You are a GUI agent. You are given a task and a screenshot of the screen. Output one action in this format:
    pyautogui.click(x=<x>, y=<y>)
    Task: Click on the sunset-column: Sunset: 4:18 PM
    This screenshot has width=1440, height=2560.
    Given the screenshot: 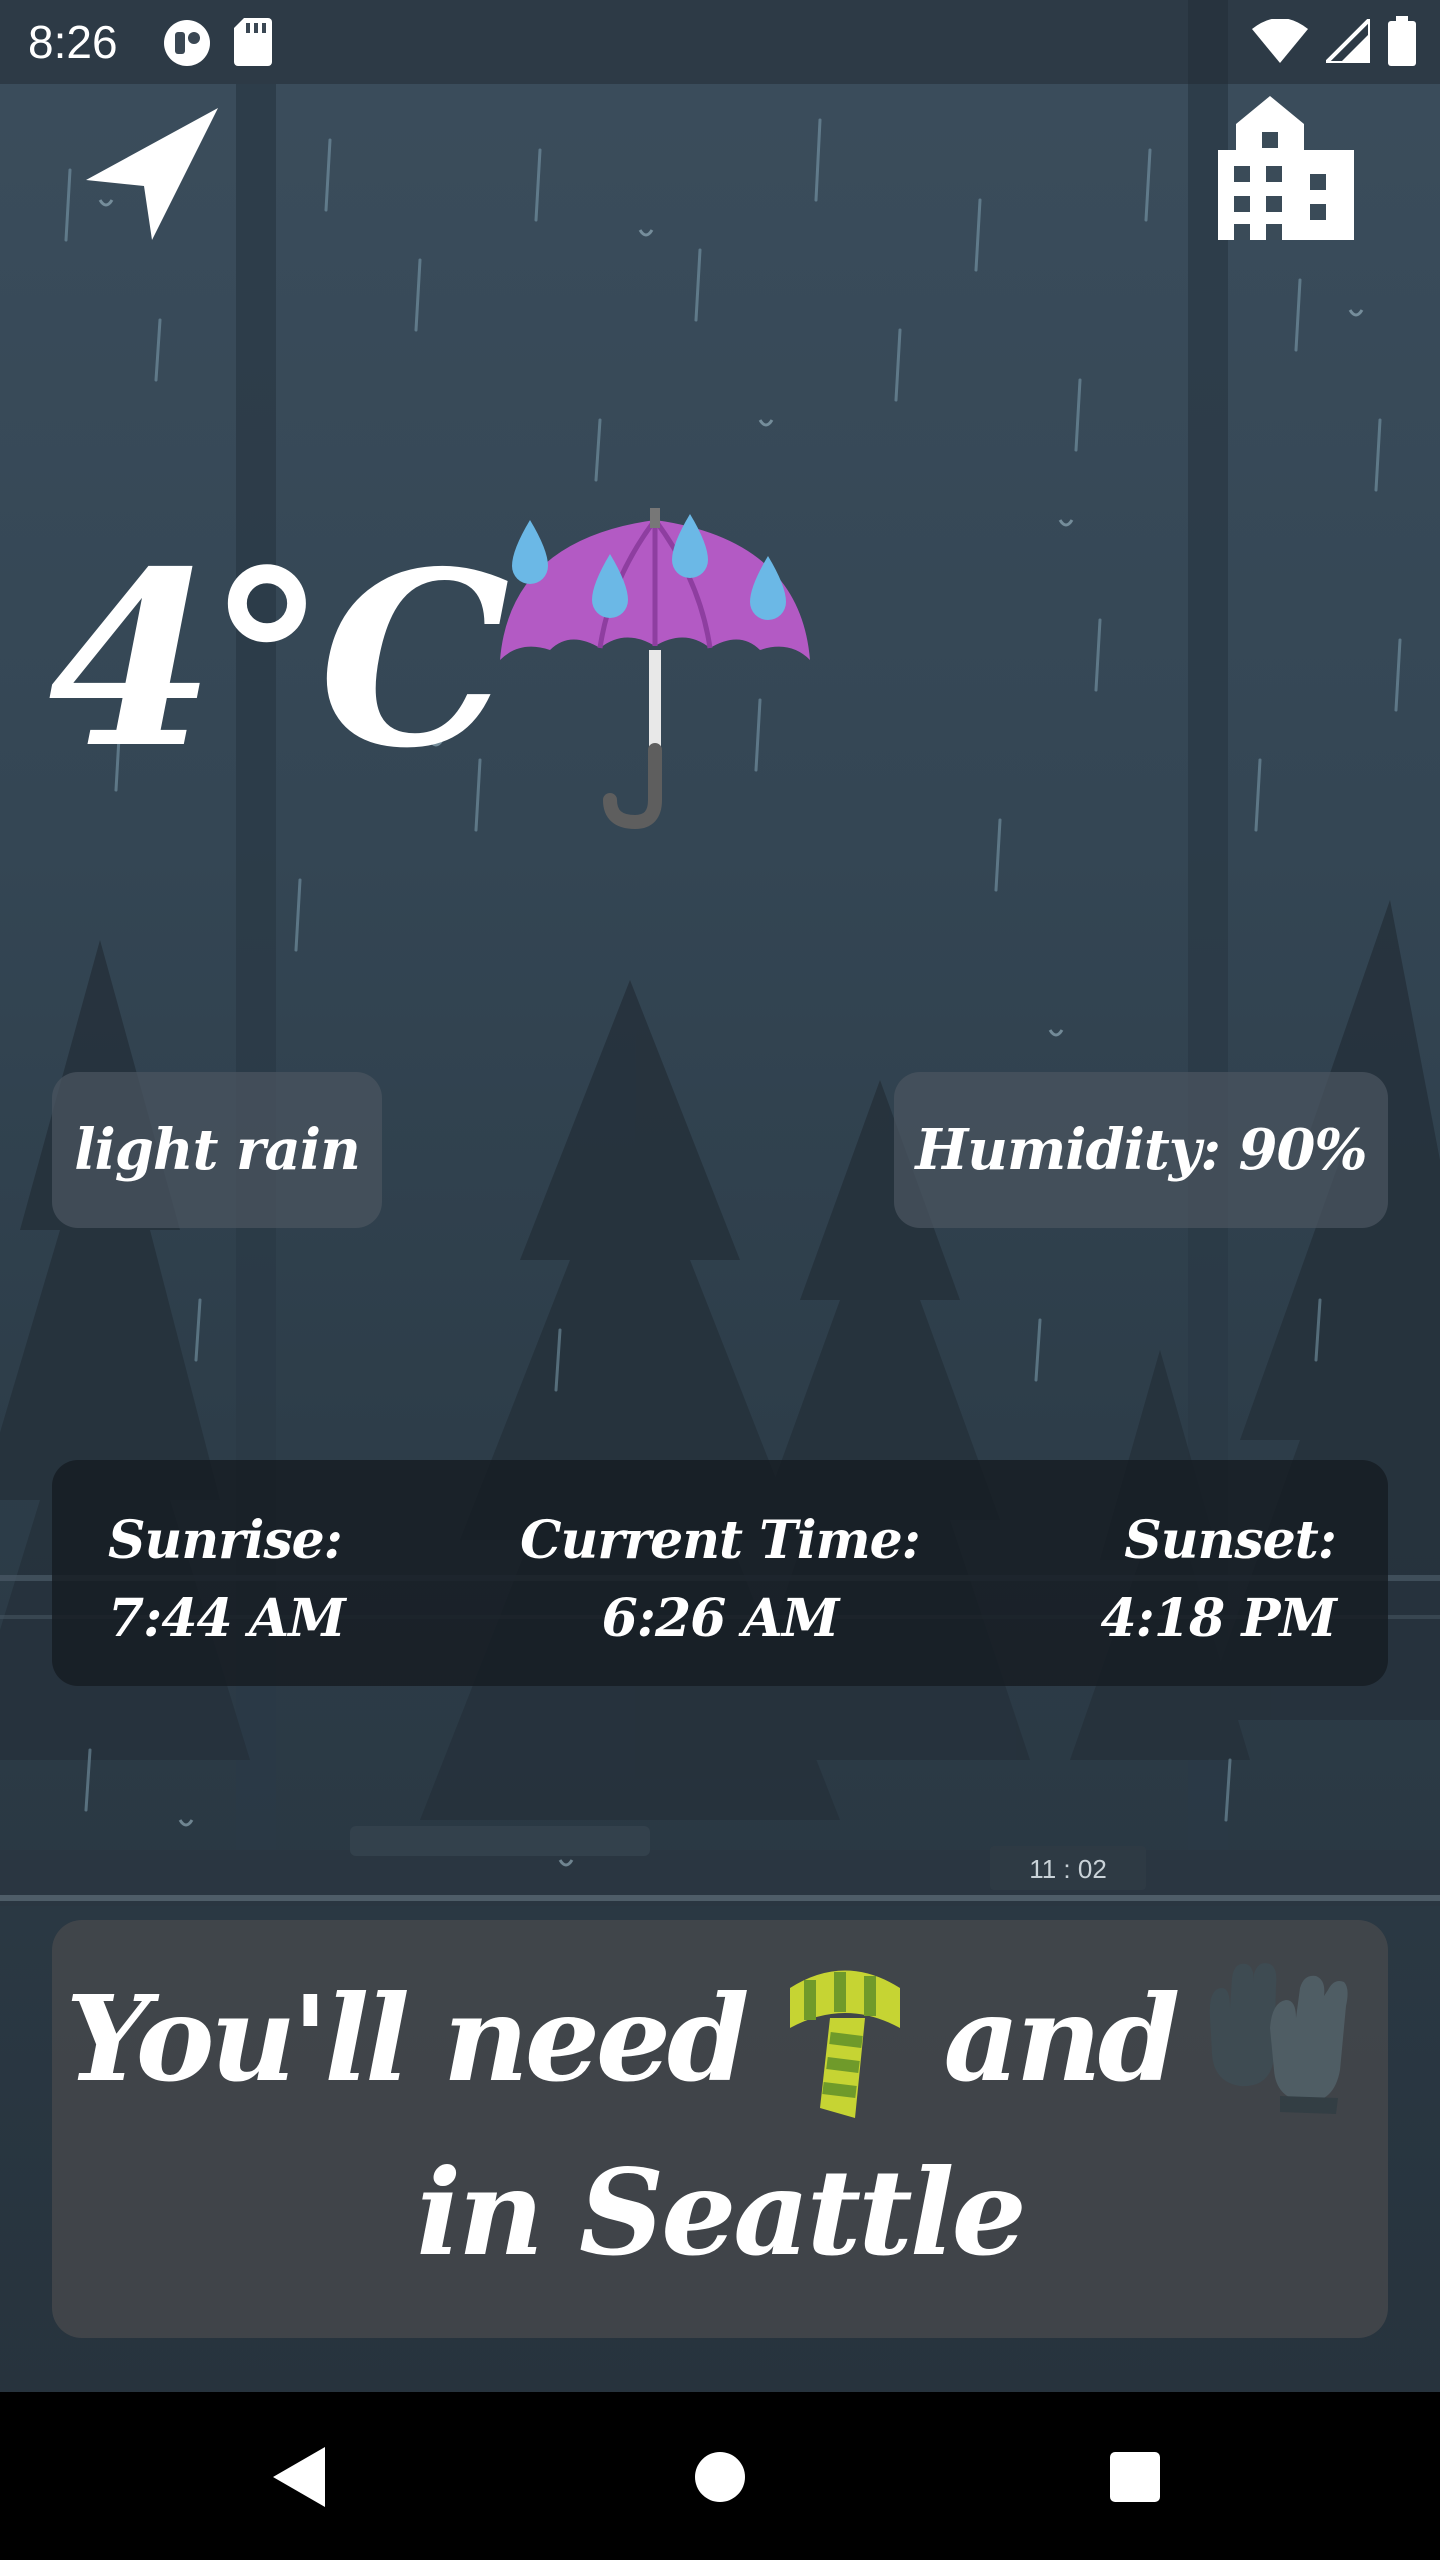 What is the action you would take?
    pyautogui.click(x=1218, y=1580)
    